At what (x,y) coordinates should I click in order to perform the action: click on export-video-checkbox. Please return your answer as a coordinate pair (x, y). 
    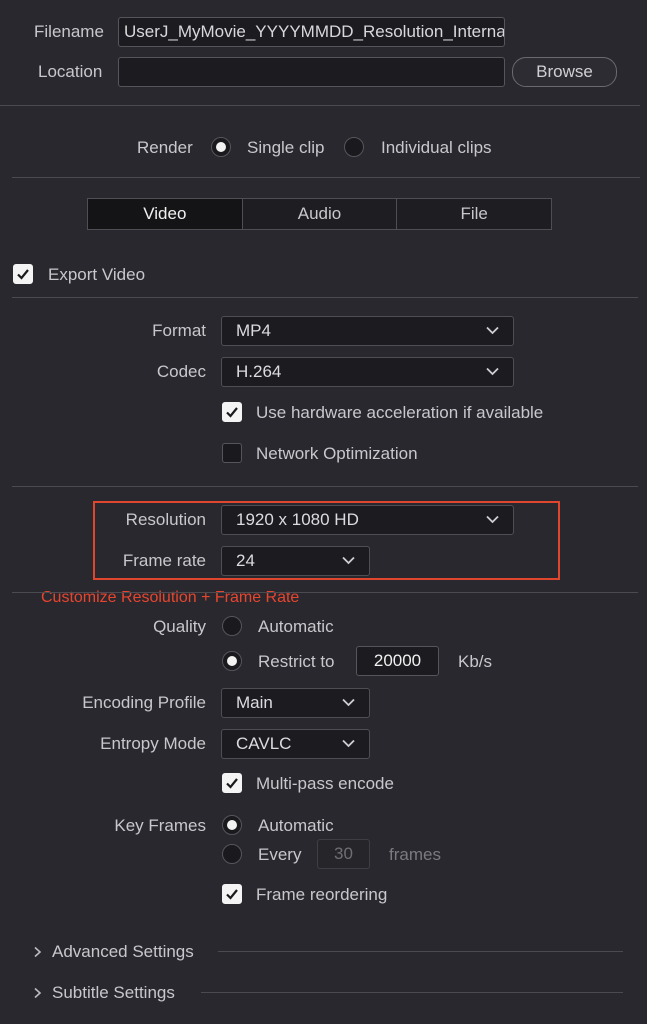
    Looking at the image, I should click on (23, 274).